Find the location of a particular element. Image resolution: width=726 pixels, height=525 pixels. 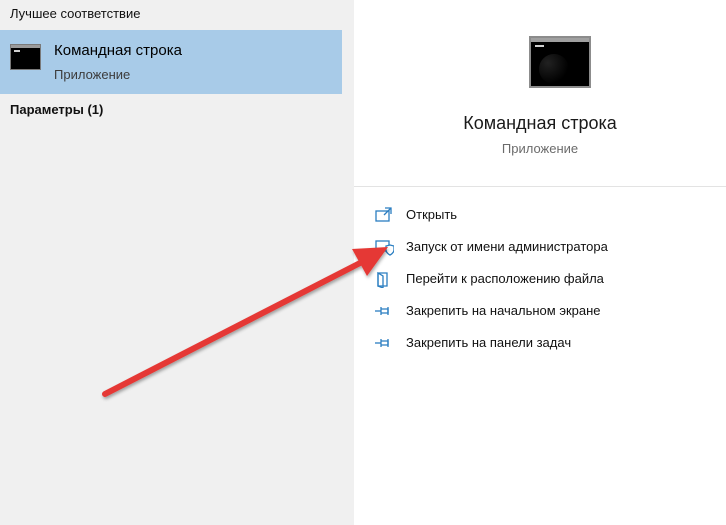

result-command-prompt: Командная строка Приложение is located at coordinates (171, 62).